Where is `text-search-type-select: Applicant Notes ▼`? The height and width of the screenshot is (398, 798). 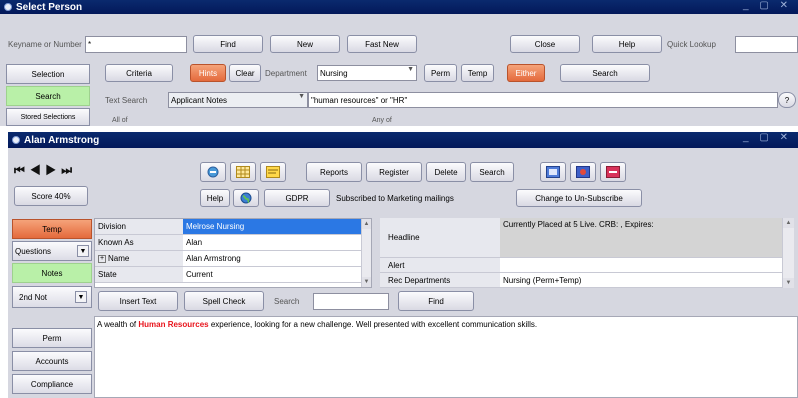
text-search-type-select: Applicant Notes ▼ is located at coordinates (238, 100).